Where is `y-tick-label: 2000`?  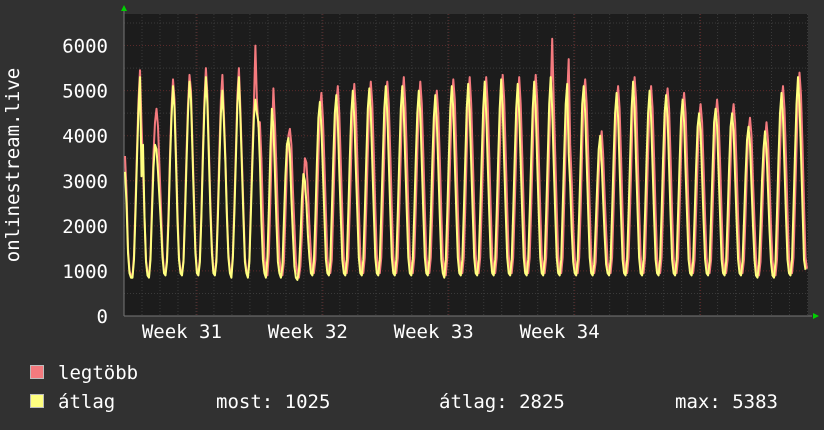
y-tick-label: 2000 is located at coordinates (85, 227).